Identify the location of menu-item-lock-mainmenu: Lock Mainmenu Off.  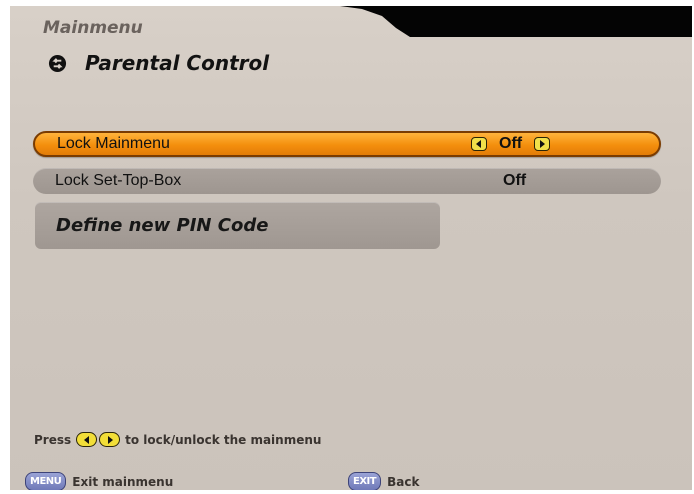
(347, 144).